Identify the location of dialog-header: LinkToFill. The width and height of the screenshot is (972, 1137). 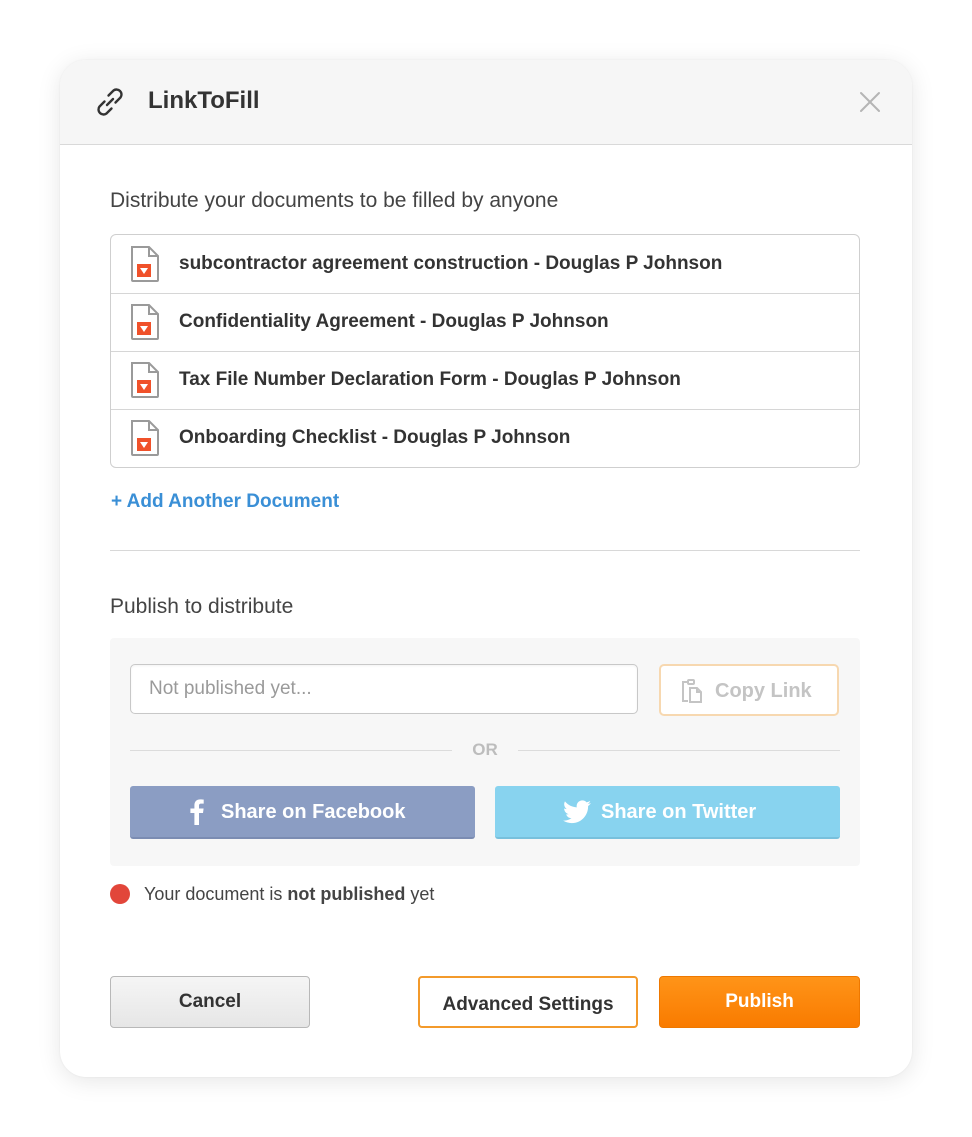
(486, 102).